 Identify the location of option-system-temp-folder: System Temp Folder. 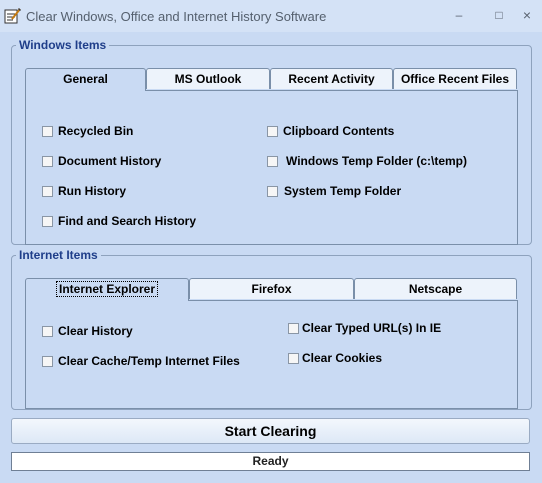
(334, 191).